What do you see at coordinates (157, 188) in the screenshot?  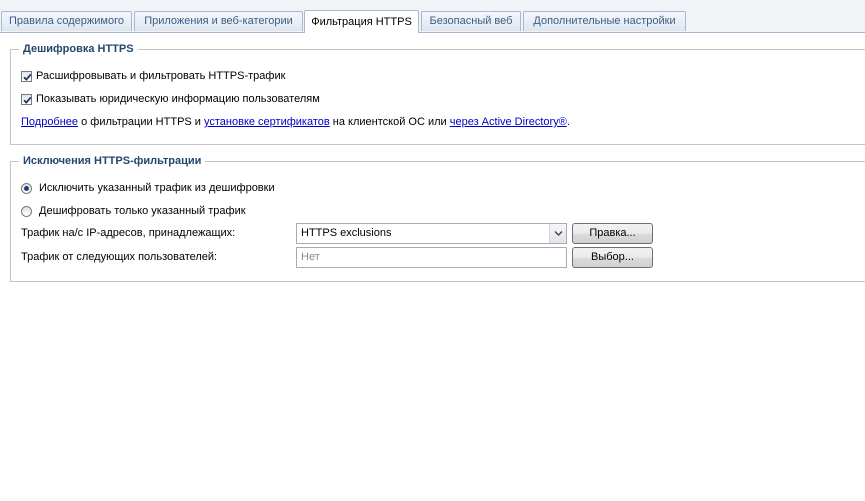 I see `exclude-traffic-label: Исключить указанный трафик из дешифровки` at bounding box center [157, 188].